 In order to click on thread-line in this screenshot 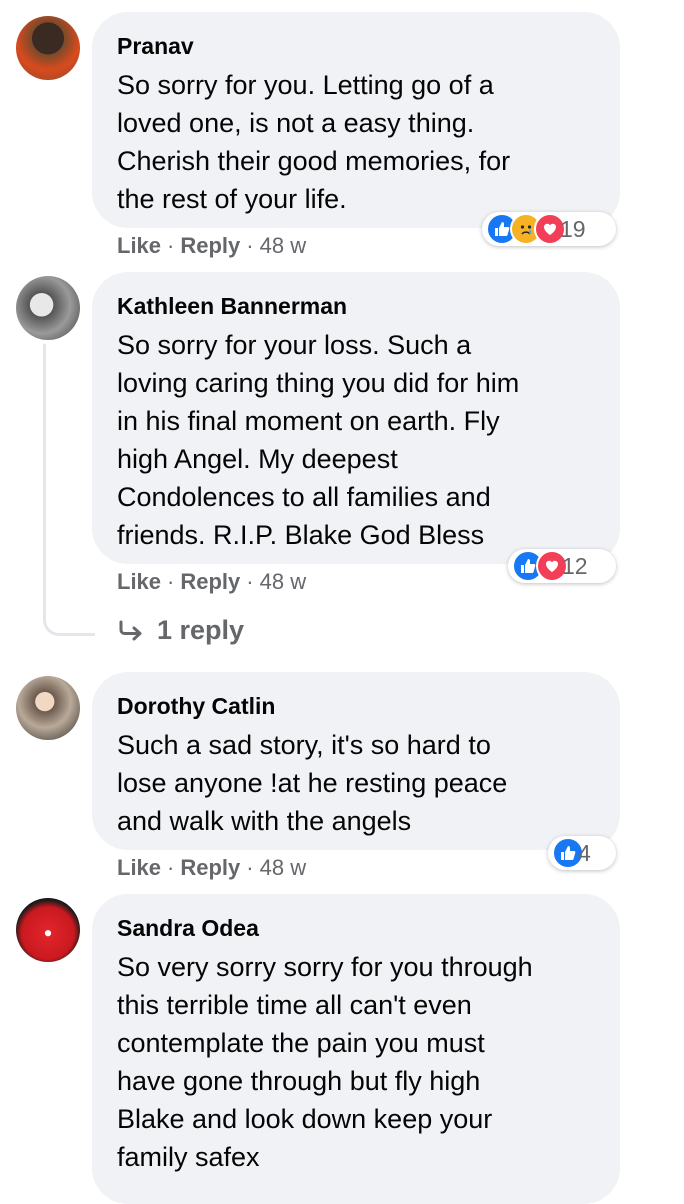, I will do `click(69, 490)`.